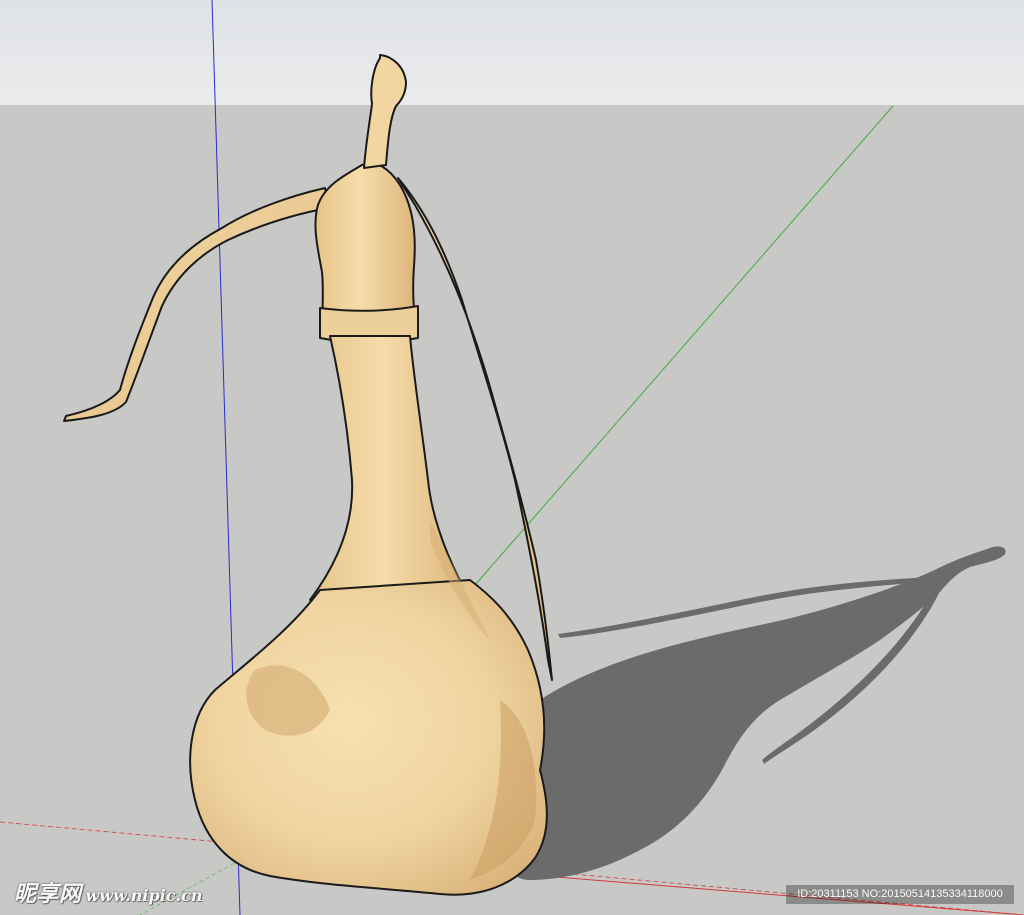 This screenshot has height=915, width=1024. What do you see at coordinates (900, 894) in the screenshot?
I see `watermark-id-label: ID:20311153 NO:20150514135334118000` at bounding box center [900, 894].